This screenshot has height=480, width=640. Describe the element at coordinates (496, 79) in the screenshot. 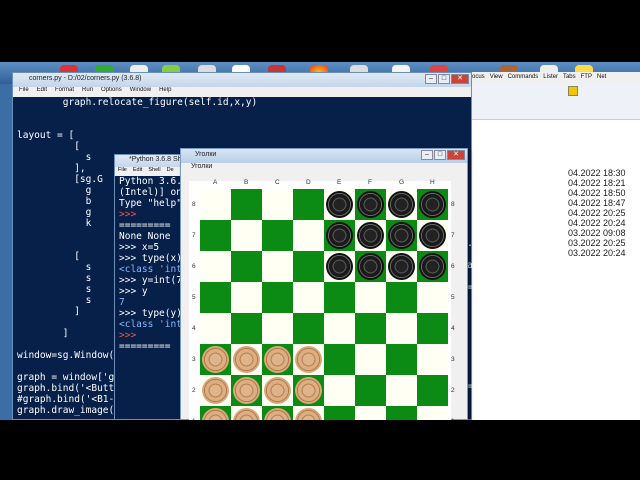

I see `fm-menu-view: View` at that location.